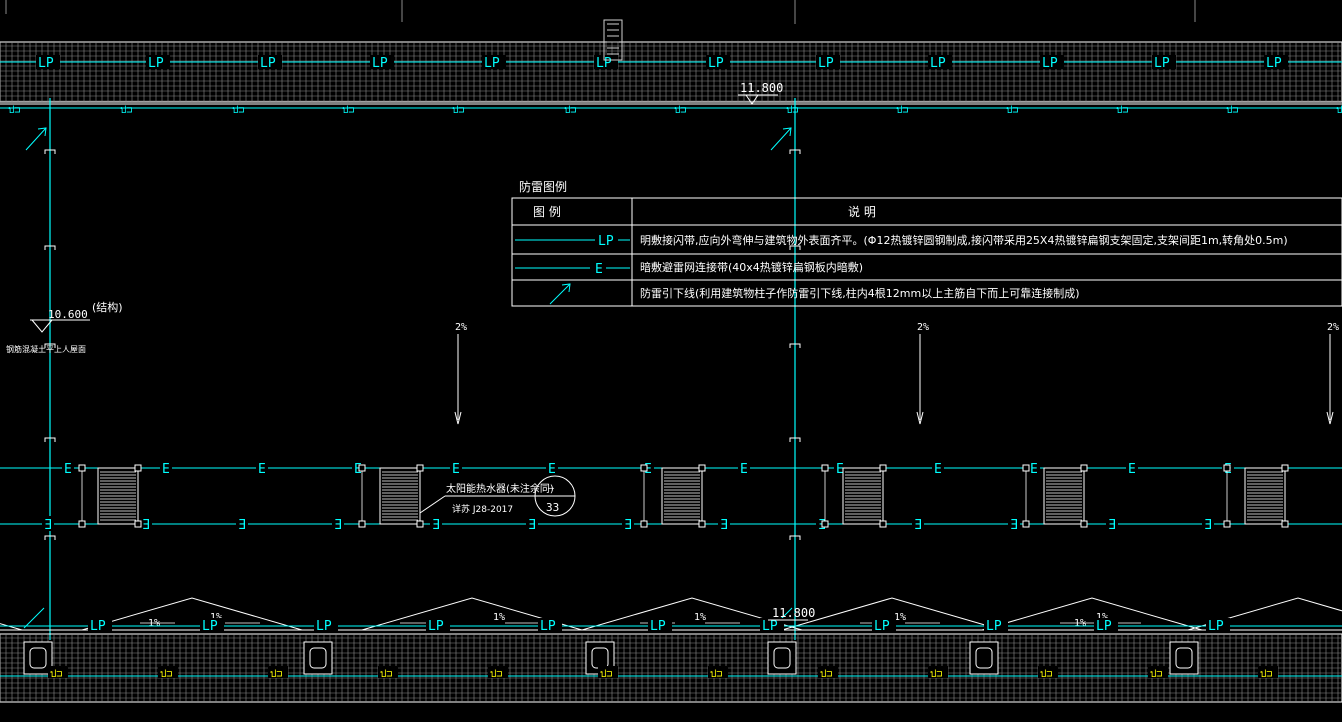 This screenshot has width=1342, height=722. Describe the element at coordinates (497, 496) in the screenshot. I see `solar-heater-note: 太阳能热水器(未注余同) 详苏 J28-2017 — 33` at that location.